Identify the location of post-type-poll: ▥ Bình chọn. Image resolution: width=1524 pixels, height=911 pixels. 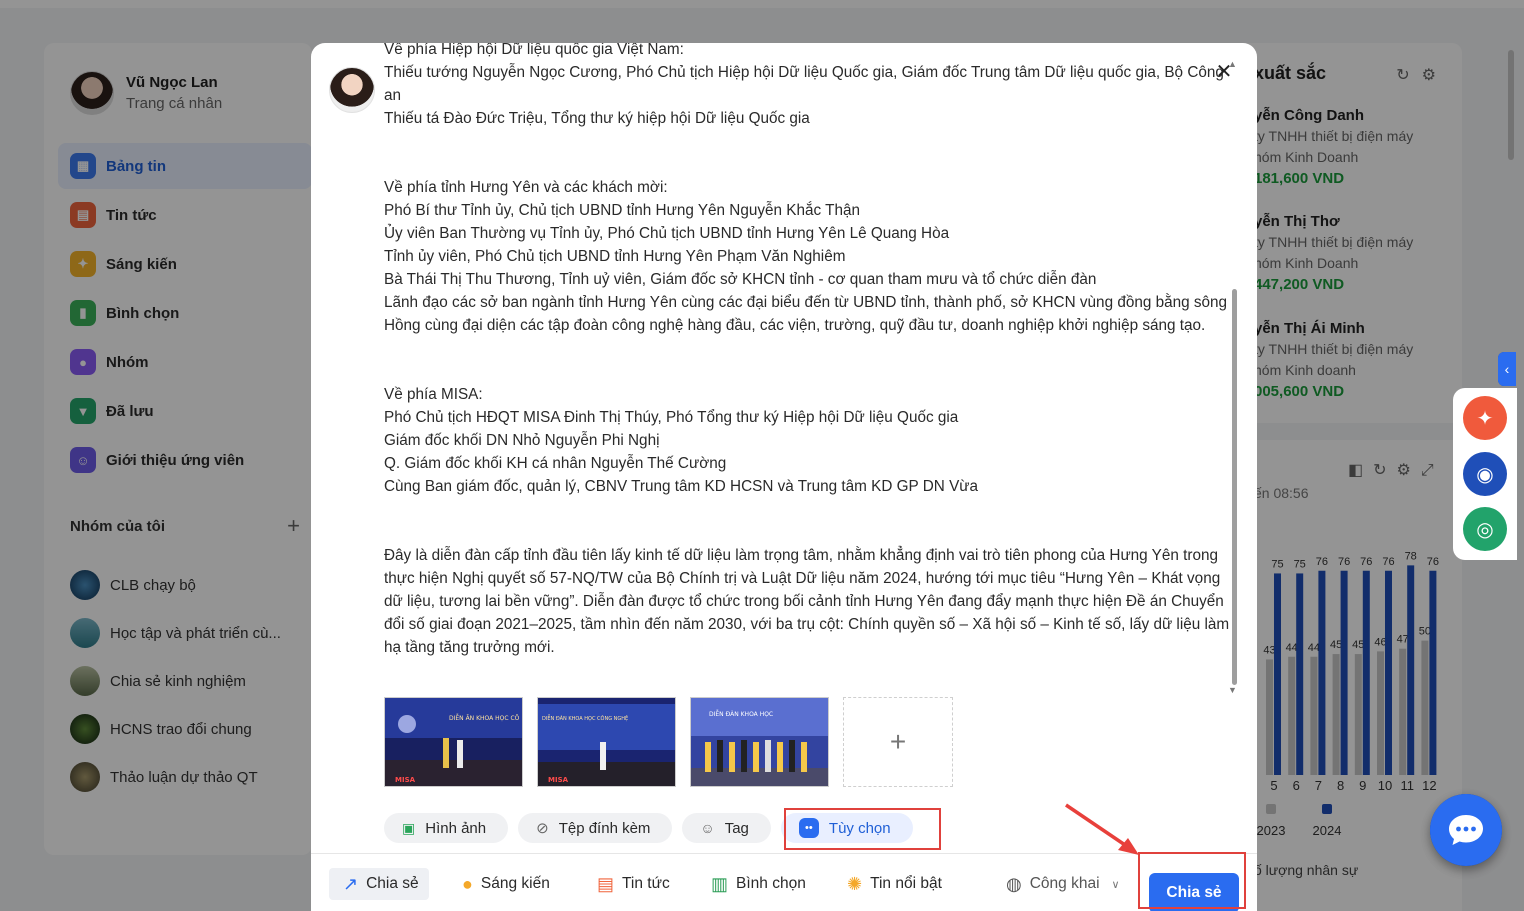
(756, 884).